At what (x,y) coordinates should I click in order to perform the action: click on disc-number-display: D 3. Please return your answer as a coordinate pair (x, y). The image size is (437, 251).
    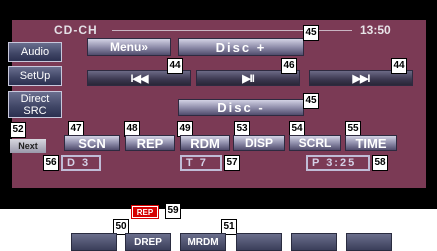
    Looking at the image, I should click on (81, 163).